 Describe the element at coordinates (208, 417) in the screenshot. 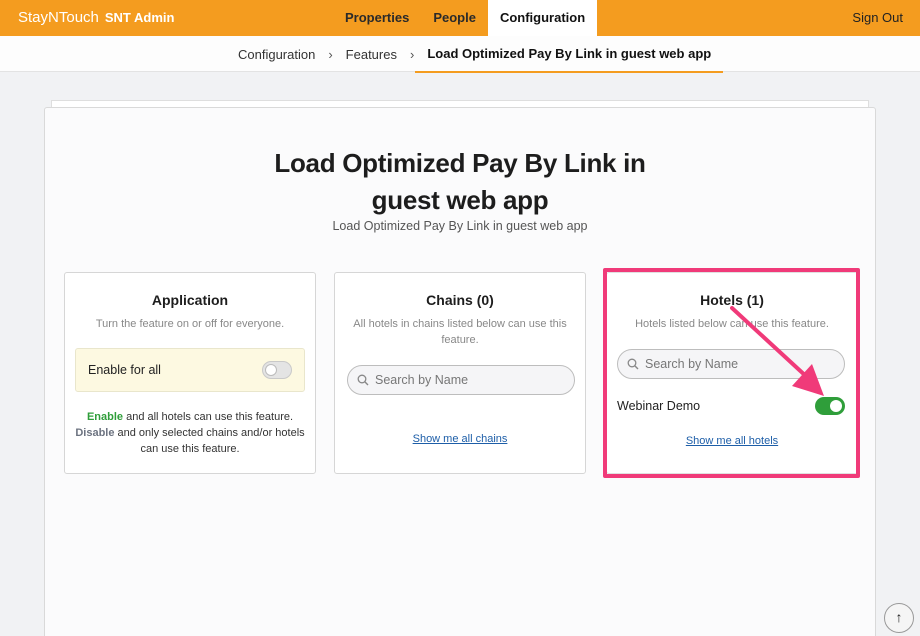

I see `note-enable-text: and all hotels can use this feature.` at that location.